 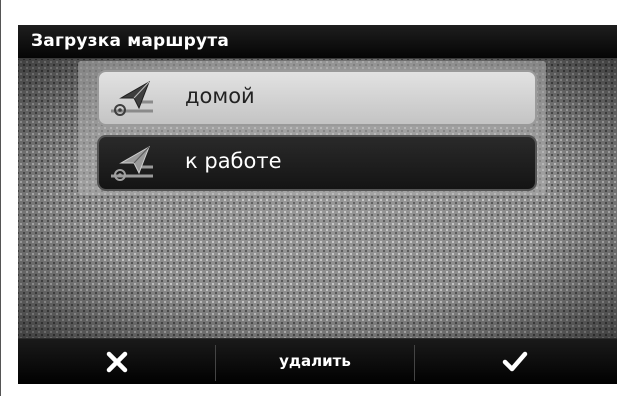 I want to click on confirm-button, so click(x=516, y=361).